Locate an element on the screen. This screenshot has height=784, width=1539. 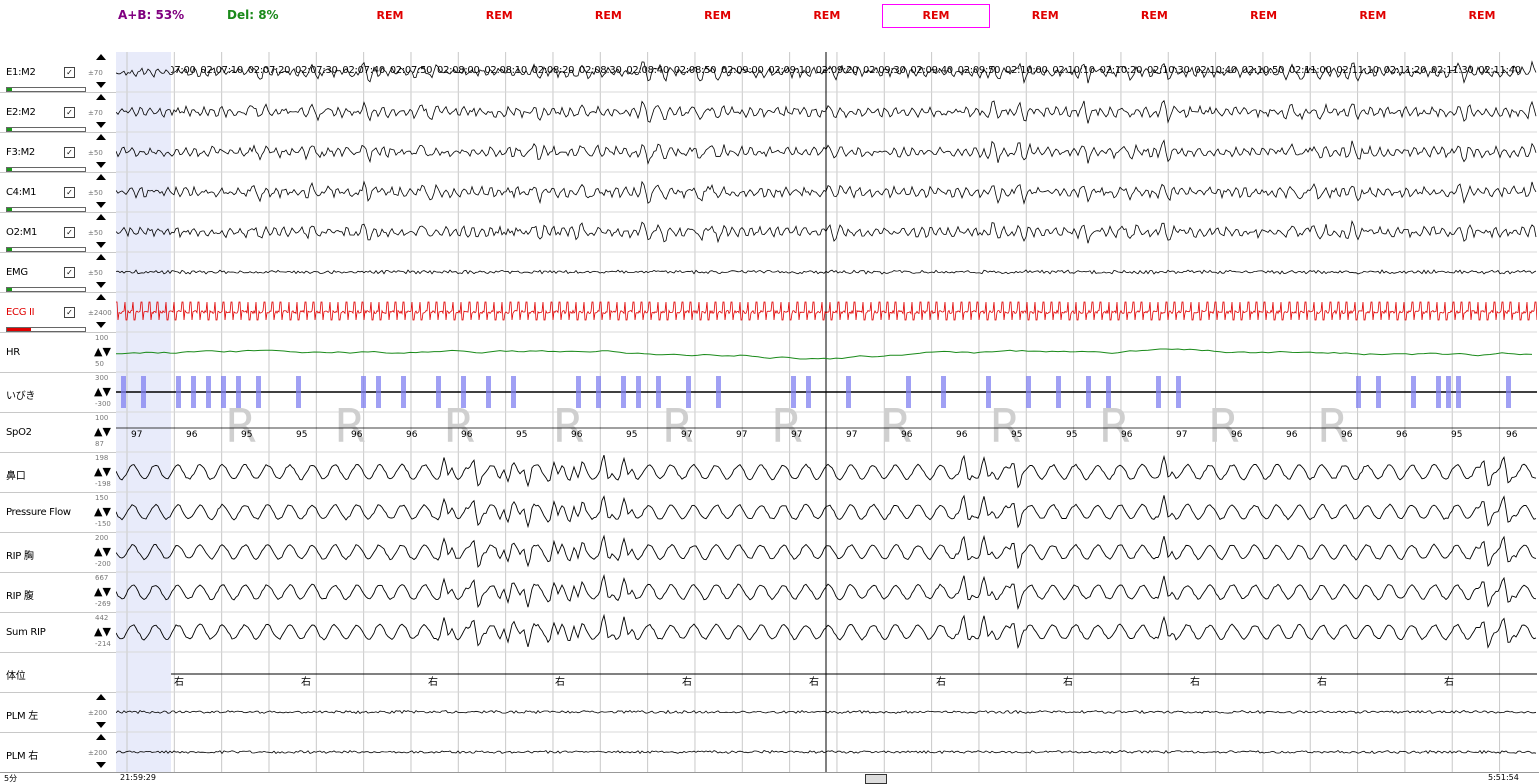
channel-row: 体位 is located at coordinates (58, 672).